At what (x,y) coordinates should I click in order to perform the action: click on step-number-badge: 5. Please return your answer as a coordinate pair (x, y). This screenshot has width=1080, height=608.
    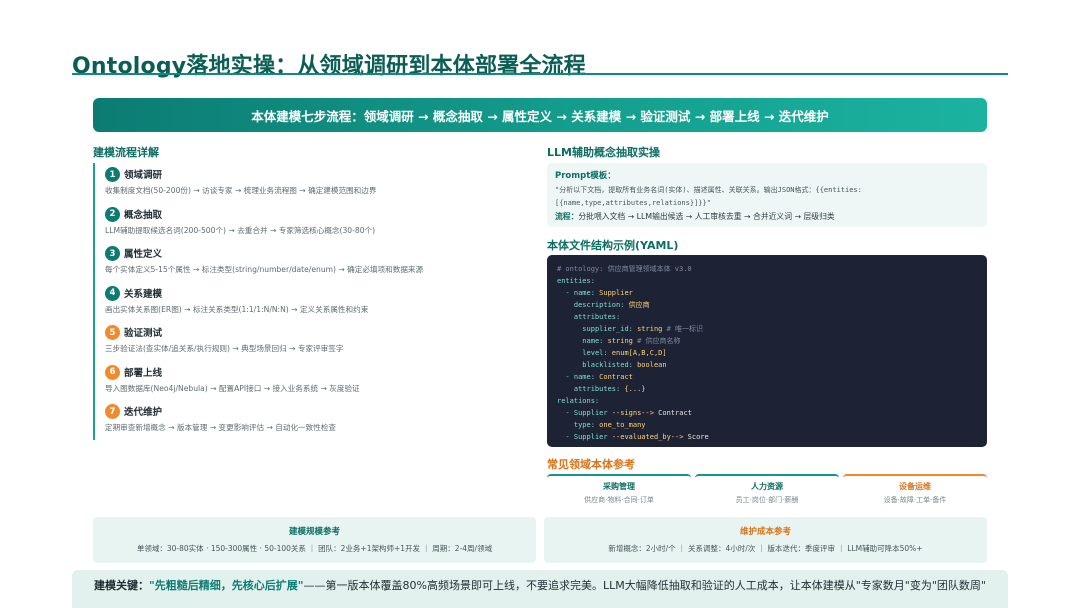
    Looking at the image, I should click on (112, 332).